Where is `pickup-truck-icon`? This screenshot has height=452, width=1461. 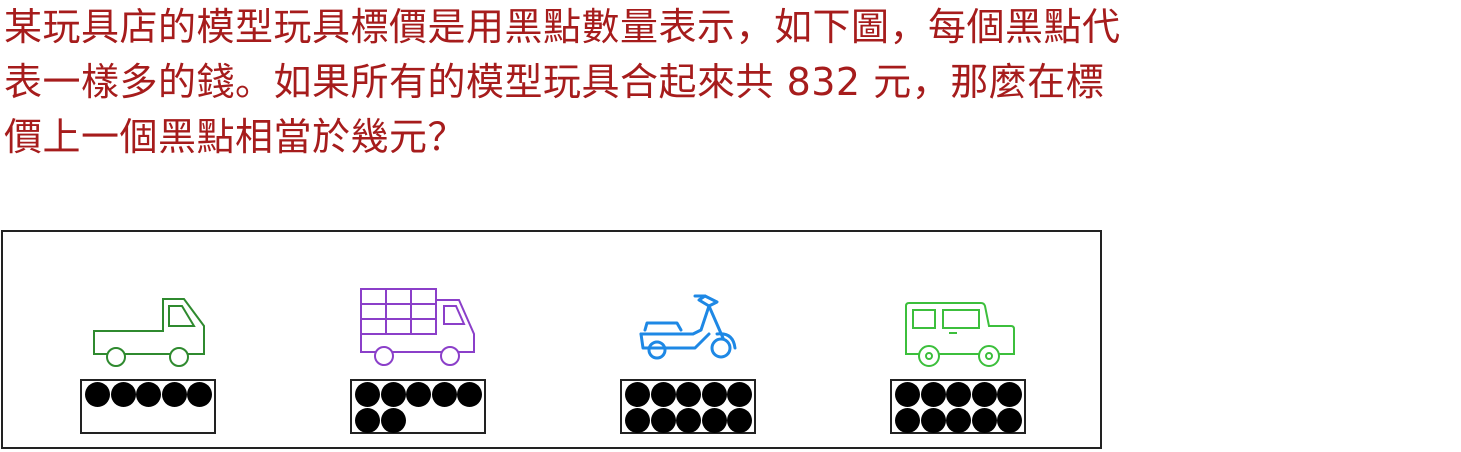
pickup-truck-icon is located at coordinates (149, 333).